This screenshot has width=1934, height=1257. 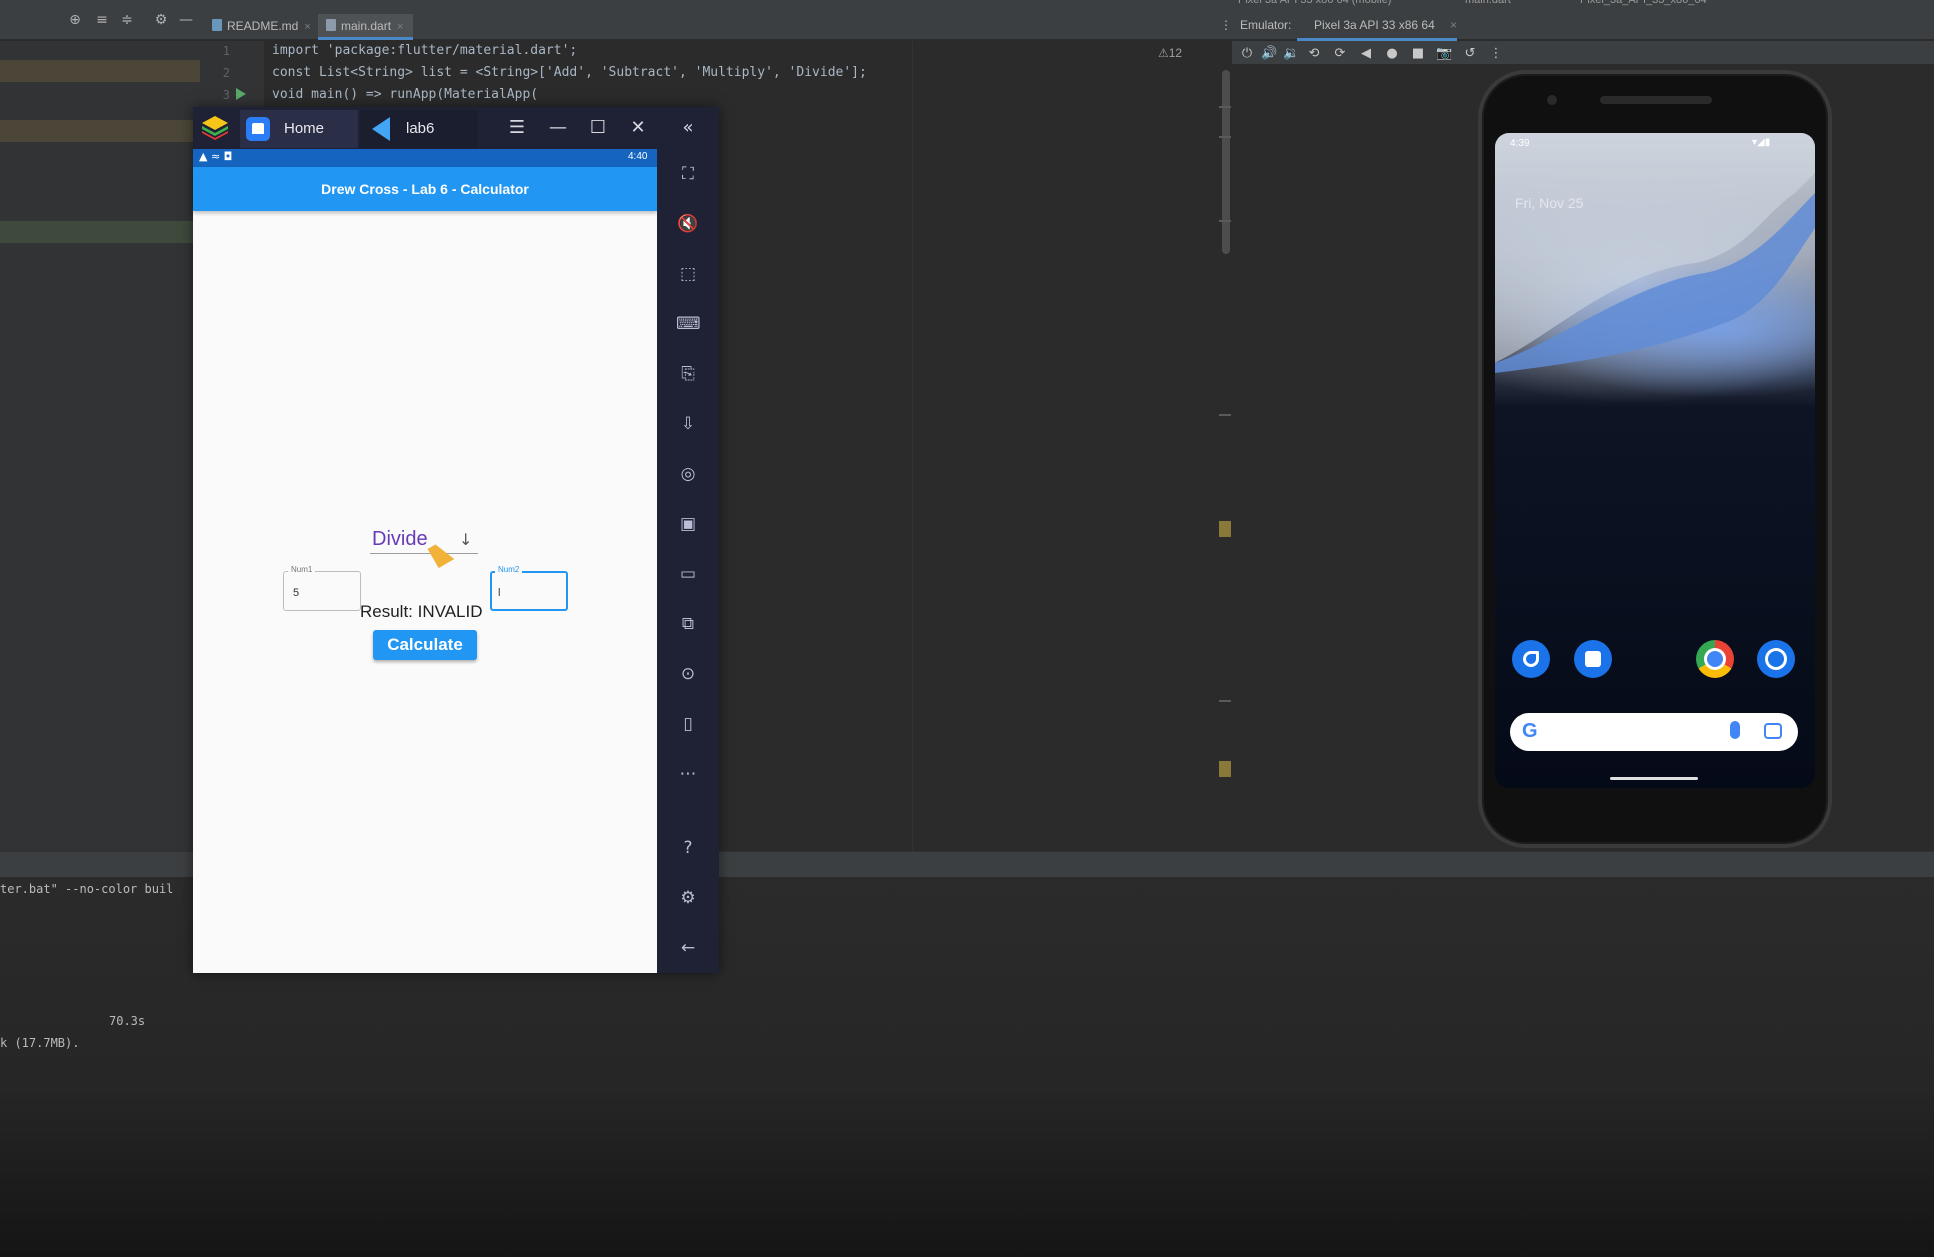 What do you see at coordinates (1531, 659) in the screenshot?
I see `phone-app-icon` at bounding box center [1531, 659].